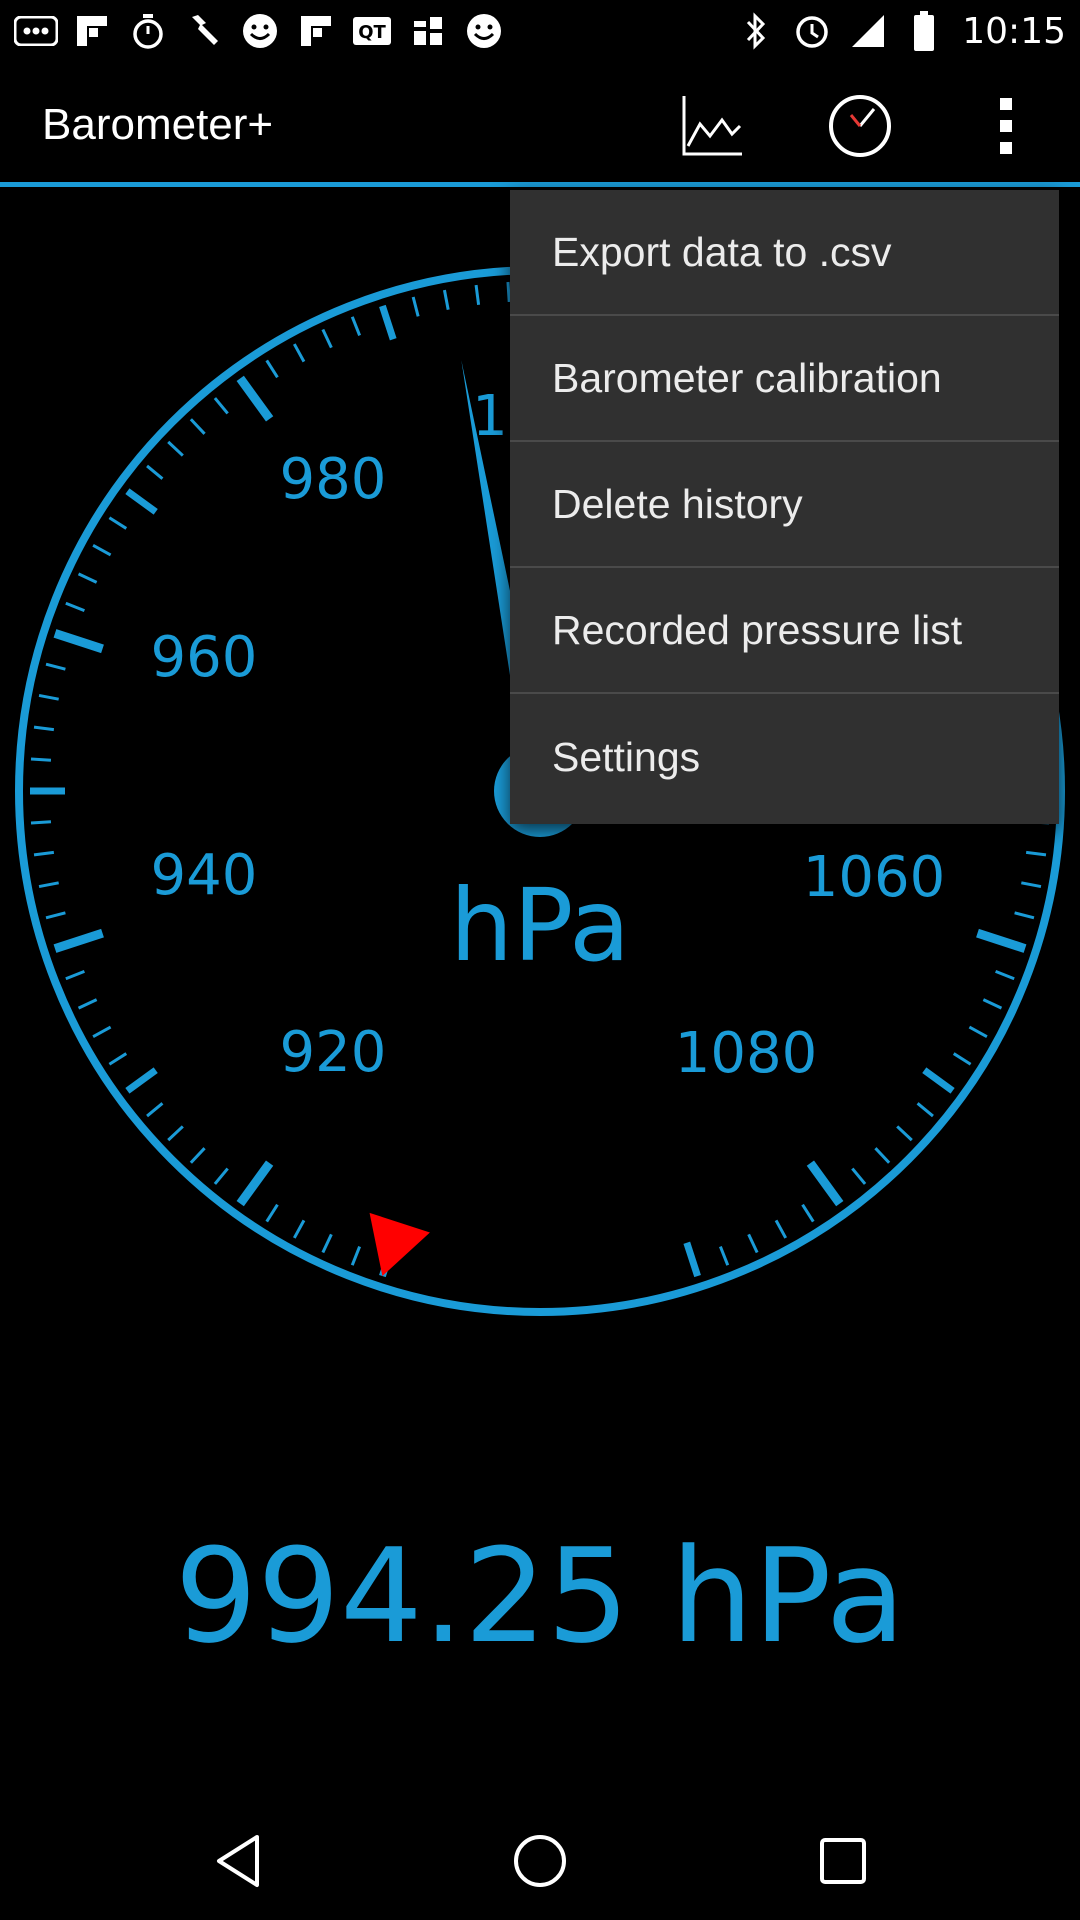  I want to click on gauge-label-940: 940, so click(204, 875).